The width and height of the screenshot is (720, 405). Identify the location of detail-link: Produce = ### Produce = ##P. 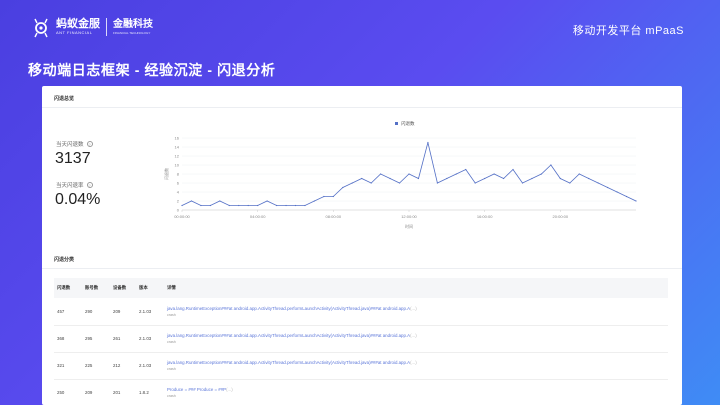
(196, 389).